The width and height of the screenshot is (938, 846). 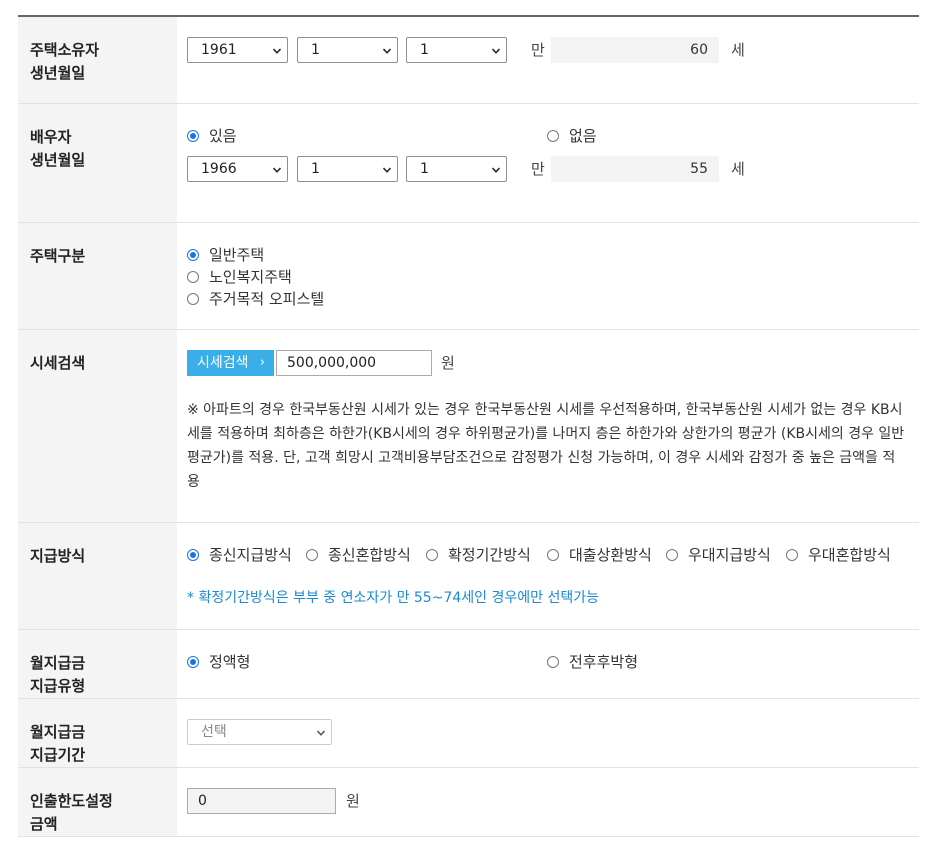 What do you see at coordinates (489, 555) in the screenshot?
I see `payment-option-label: 확정기간방식` at bounding box center [489, 555].